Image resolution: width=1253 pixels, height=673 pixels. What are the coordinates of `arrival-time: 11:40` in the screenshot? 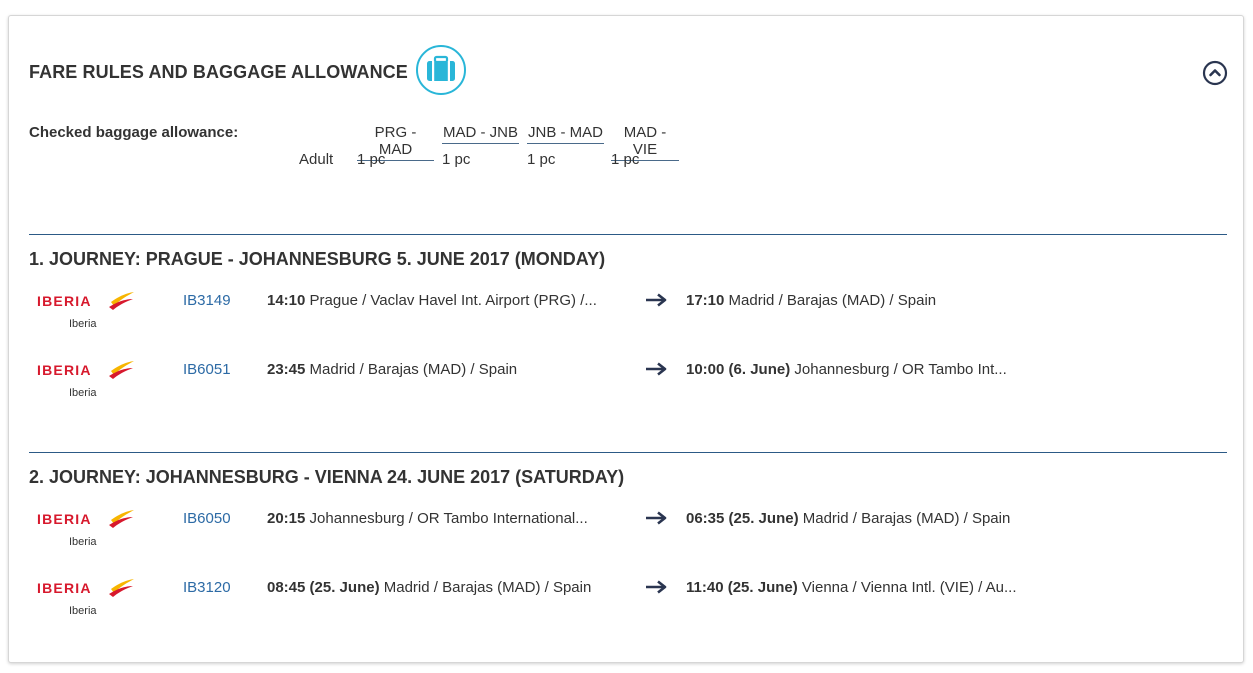 It's located at (705, 587).